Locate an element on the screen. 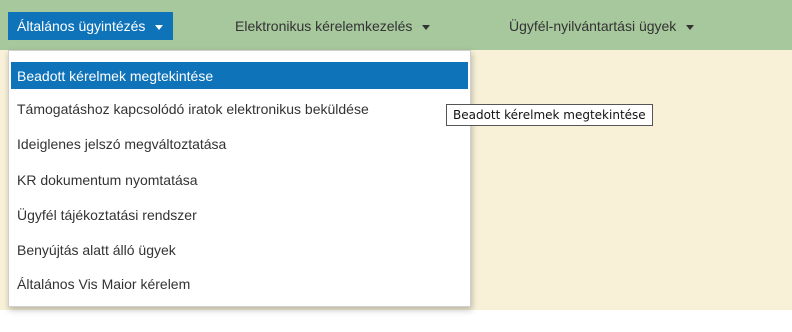 The height and width of the screenshot is (332, 792). menu-item-kr-dokumentum: KR dokumentum nyomtatása is located at coordinates (239, 179).